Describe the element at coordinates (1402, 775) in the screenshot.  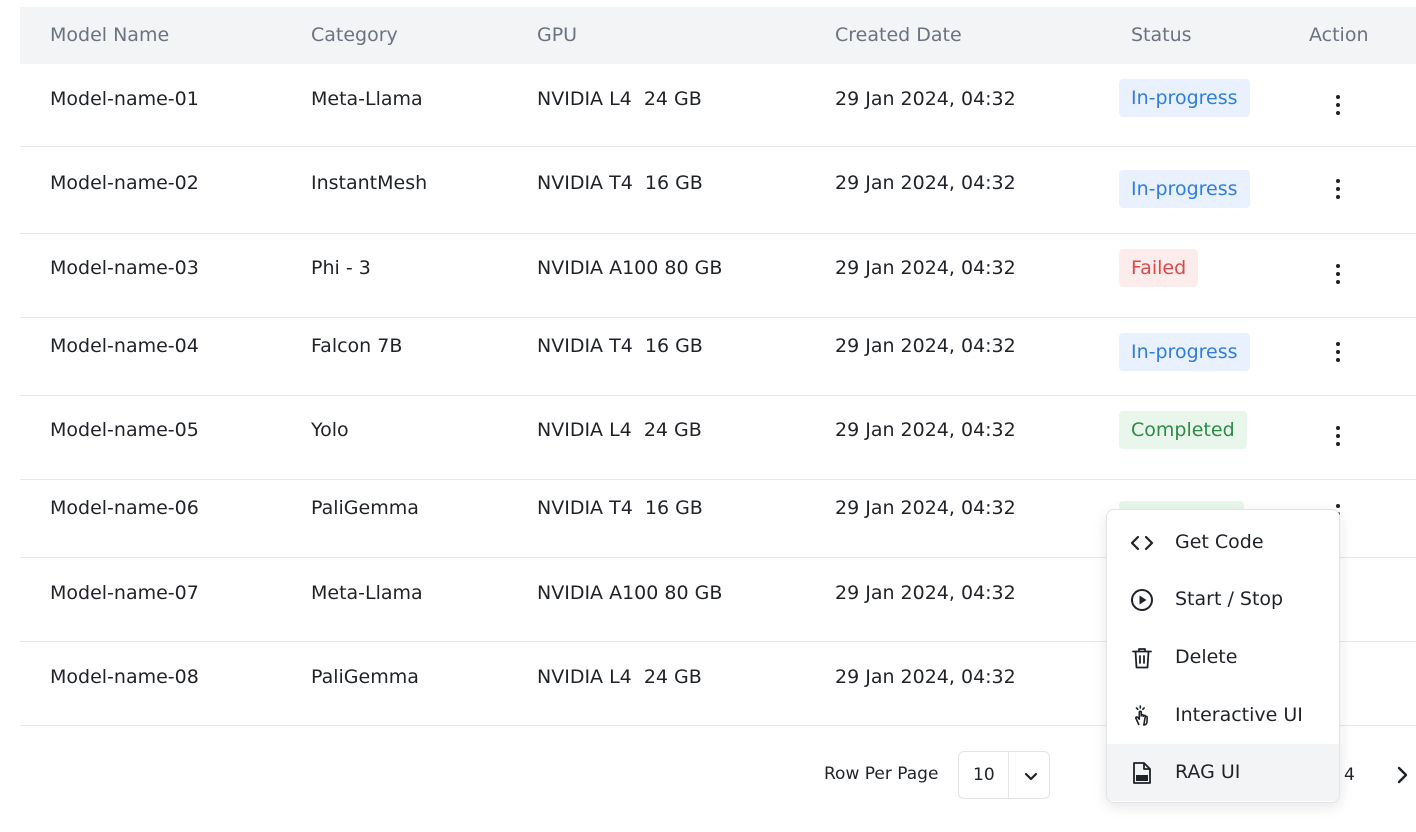
I see `chevron-right-icon` at that location.